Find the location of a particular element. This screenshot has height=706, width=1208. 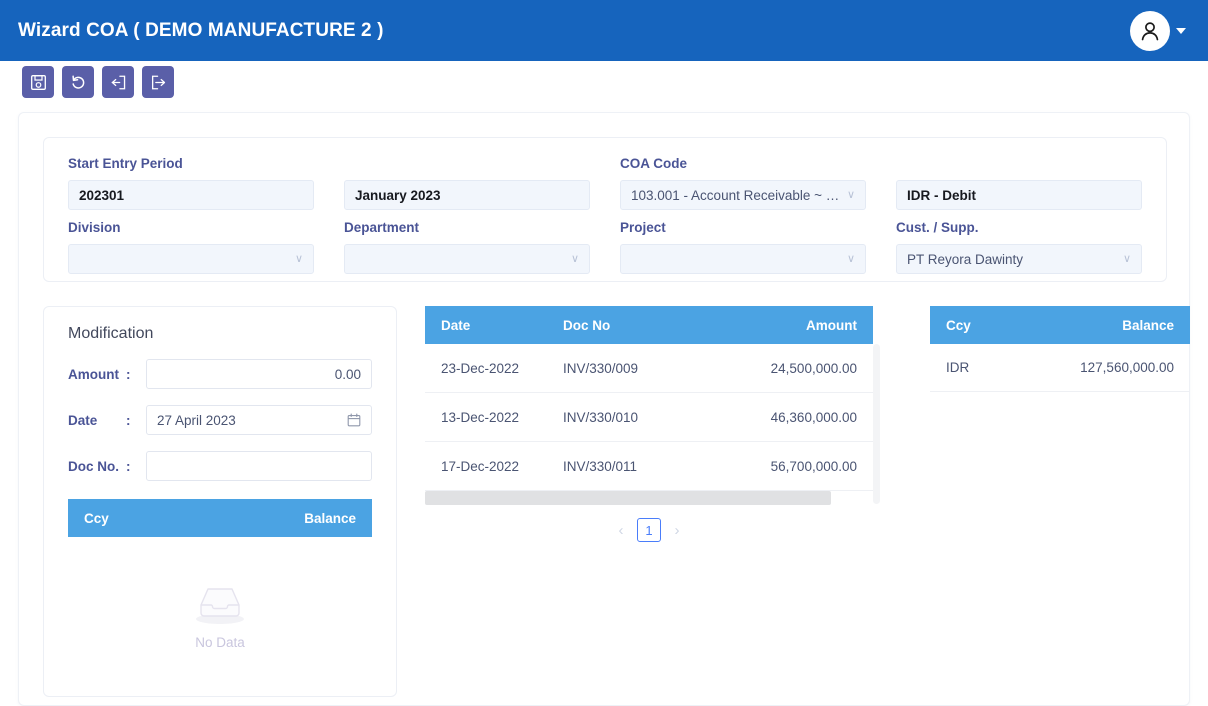

cell-amount: 46,360,000.00 is located at coordinates (813, 417).